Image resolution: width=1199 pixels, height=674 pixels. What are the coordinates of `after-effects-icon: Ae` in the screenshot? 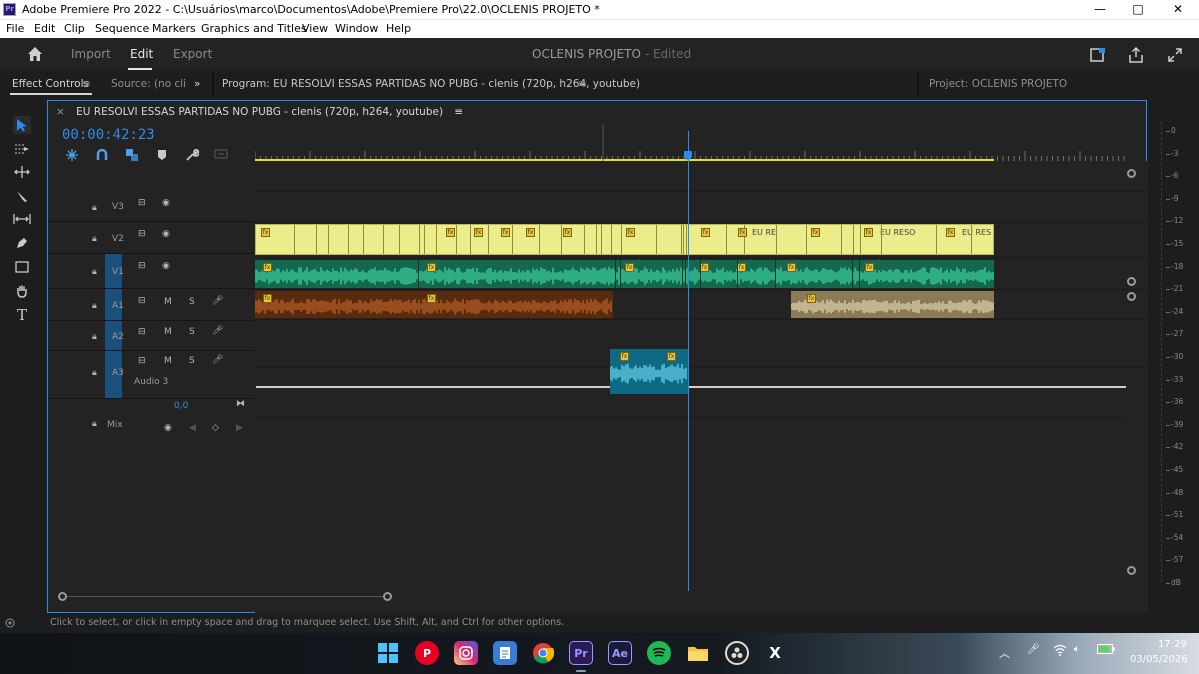 It's located at (620, 653).